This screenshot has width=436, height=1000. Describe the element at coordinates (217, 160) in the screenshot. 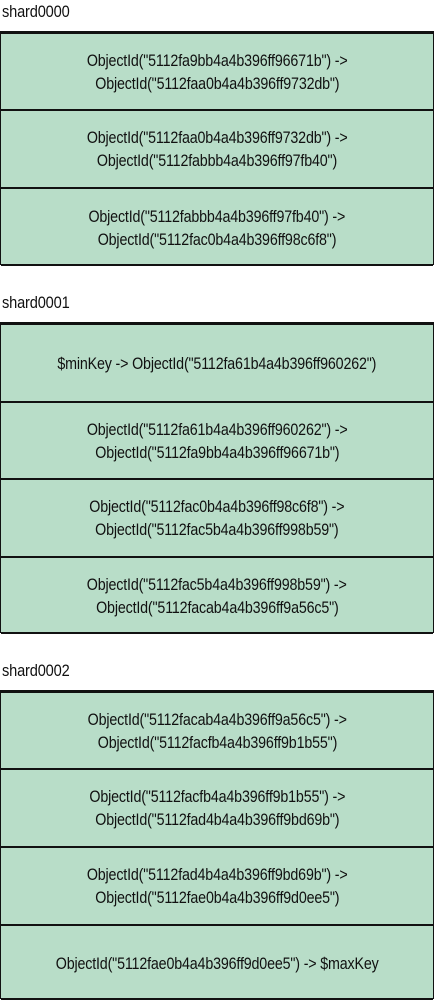

I see `chunk-range-text: ObjectId("5112fabbb4a4b396ff97fb40")` at that location.